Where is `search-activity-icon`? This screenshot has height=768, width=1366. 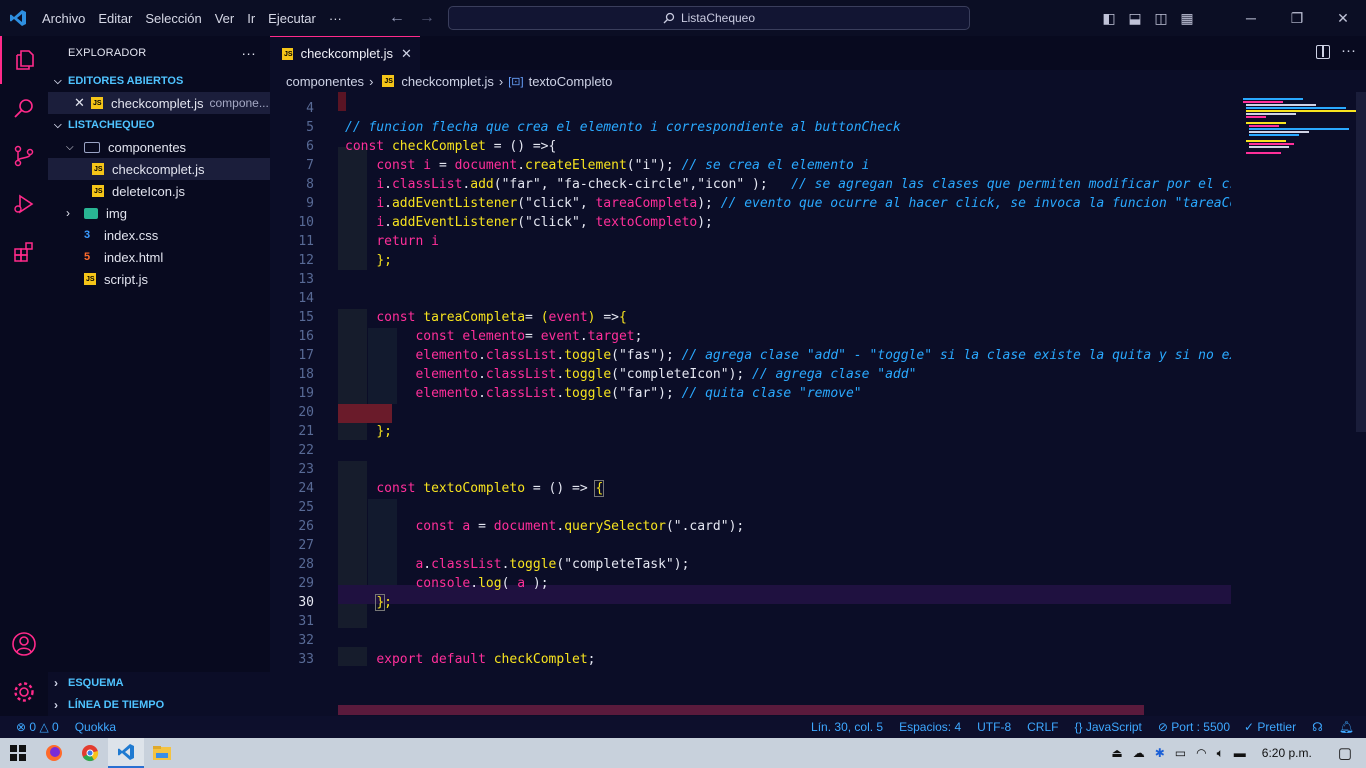
search-activity-icon is located at coordinates (24, 108).